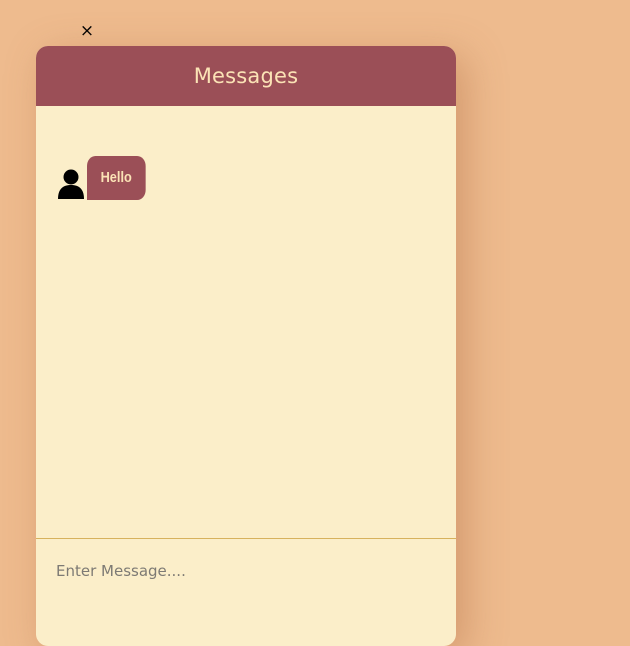 The image size is (630, 646). I want to click on message-item: Hello, so click(107, 178).